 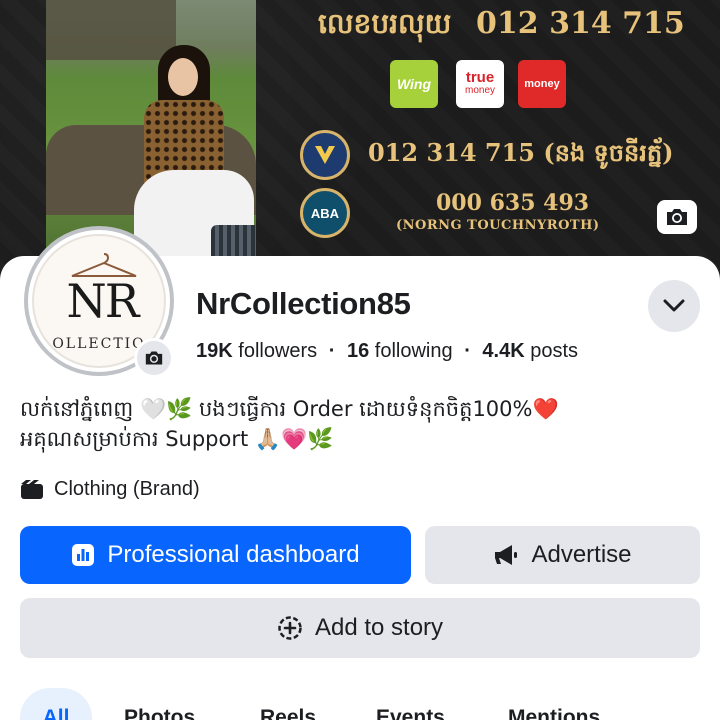 I want to click on advertise-button: Advertise, so click(x=562, y=555).